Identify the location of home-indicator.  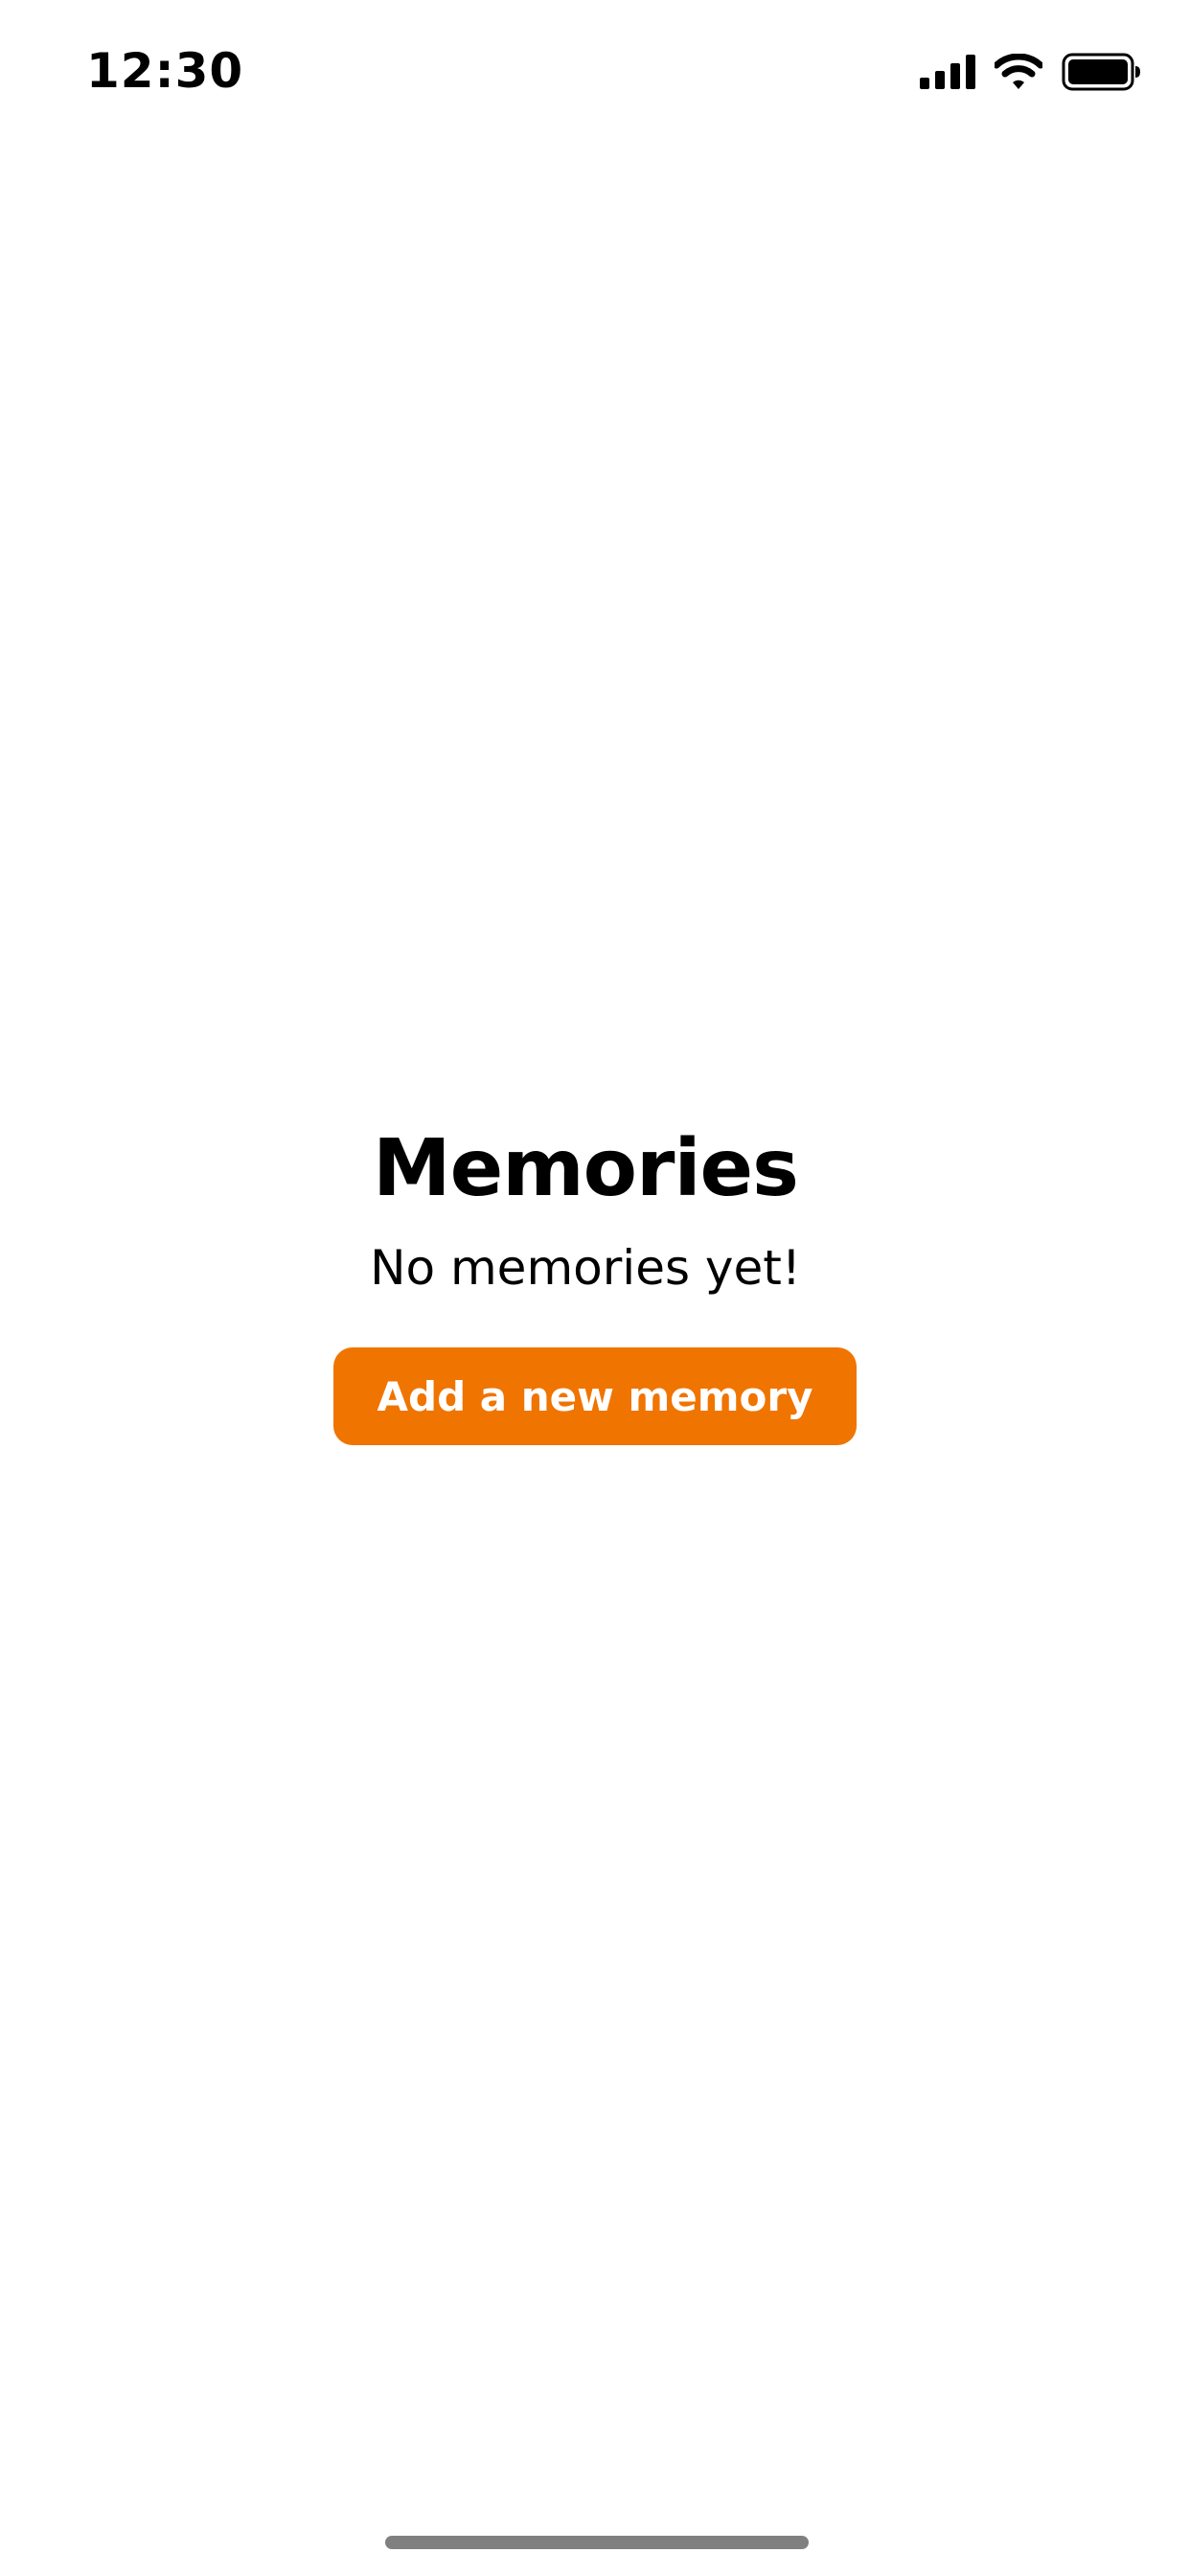
(597, 2542).